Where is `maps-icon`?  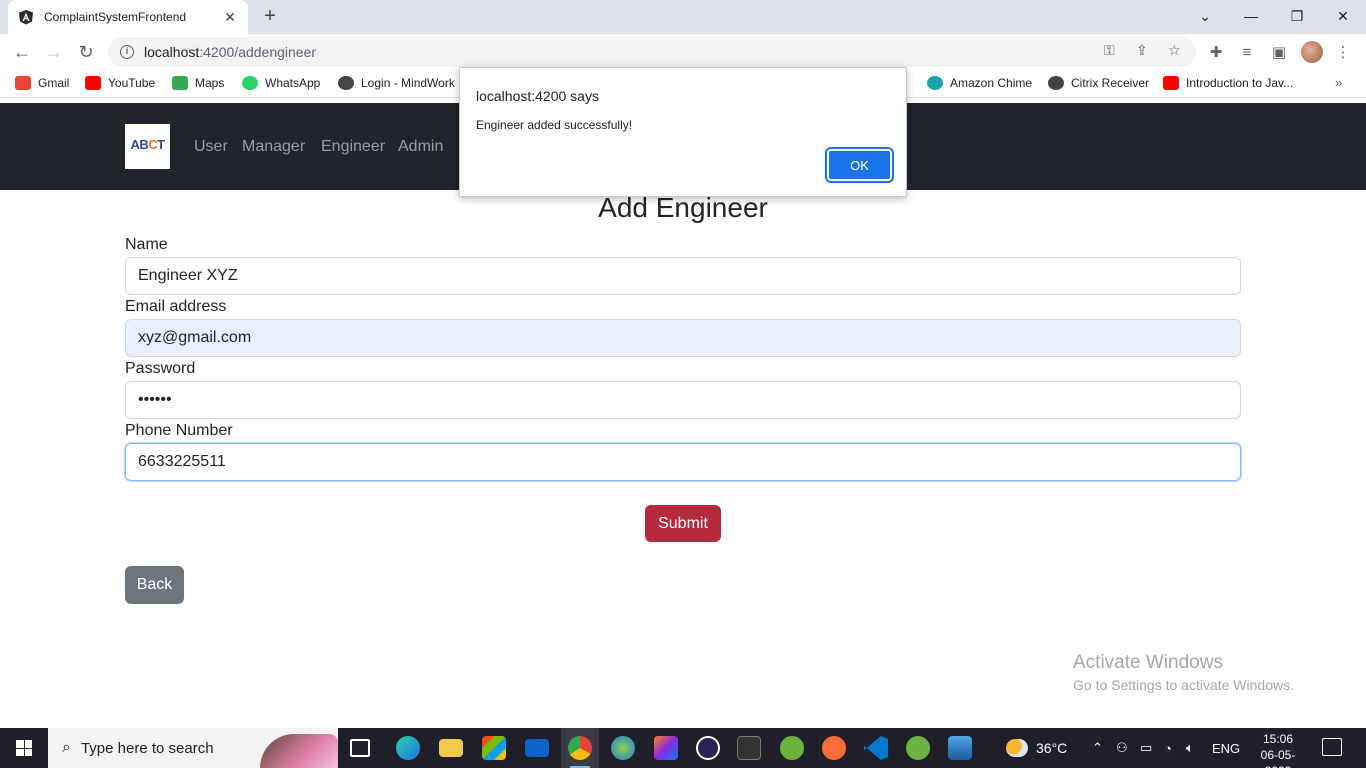 maps-icon is located at coordinates (180, 83).